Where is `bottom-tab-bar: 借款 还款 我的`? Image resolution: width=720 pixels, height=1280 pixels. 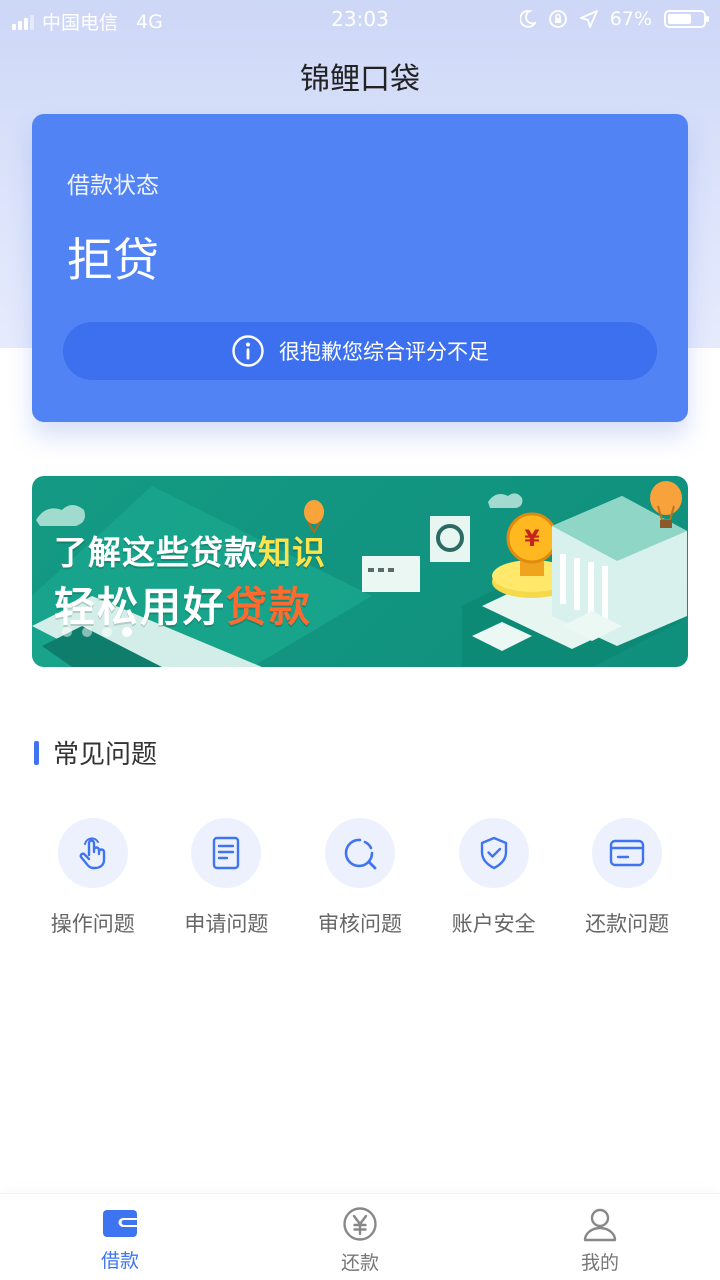
bottom-tab-bar: 借款 还款 我的 is located at coordinates (360, 1237).